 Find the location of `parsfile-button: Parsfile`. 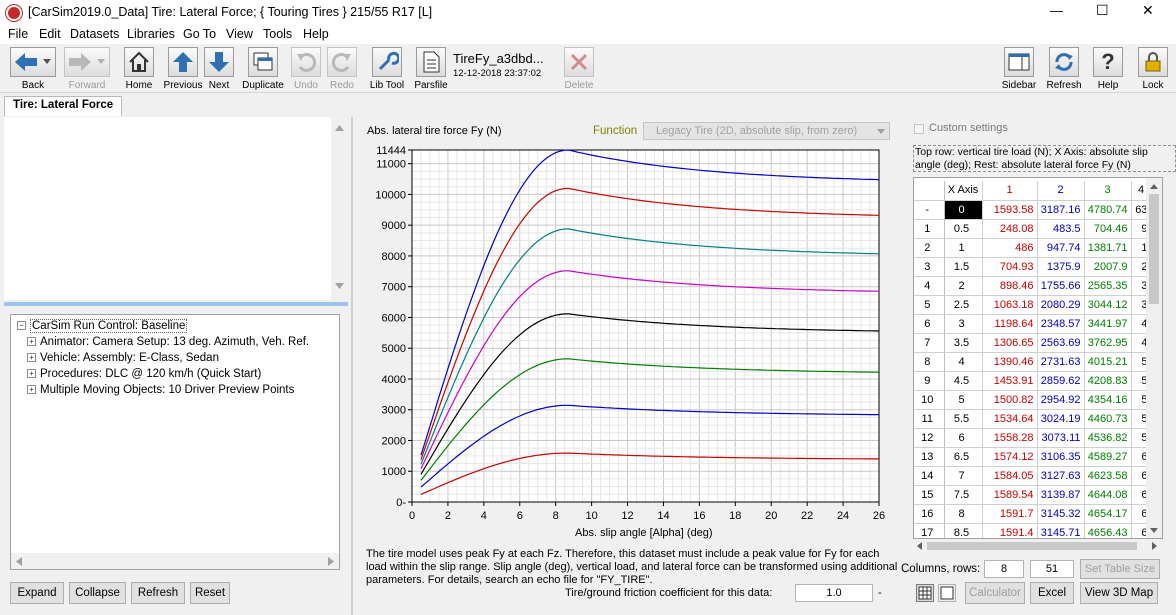

parsfile-button: Parsfile is located at coordinates (431, 69).